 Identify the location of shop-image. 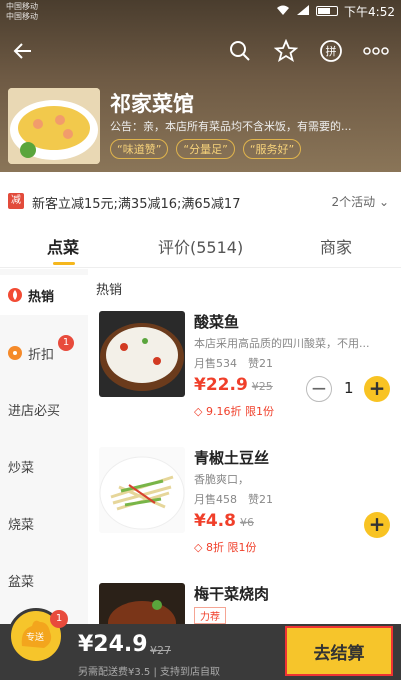
(54, 126).